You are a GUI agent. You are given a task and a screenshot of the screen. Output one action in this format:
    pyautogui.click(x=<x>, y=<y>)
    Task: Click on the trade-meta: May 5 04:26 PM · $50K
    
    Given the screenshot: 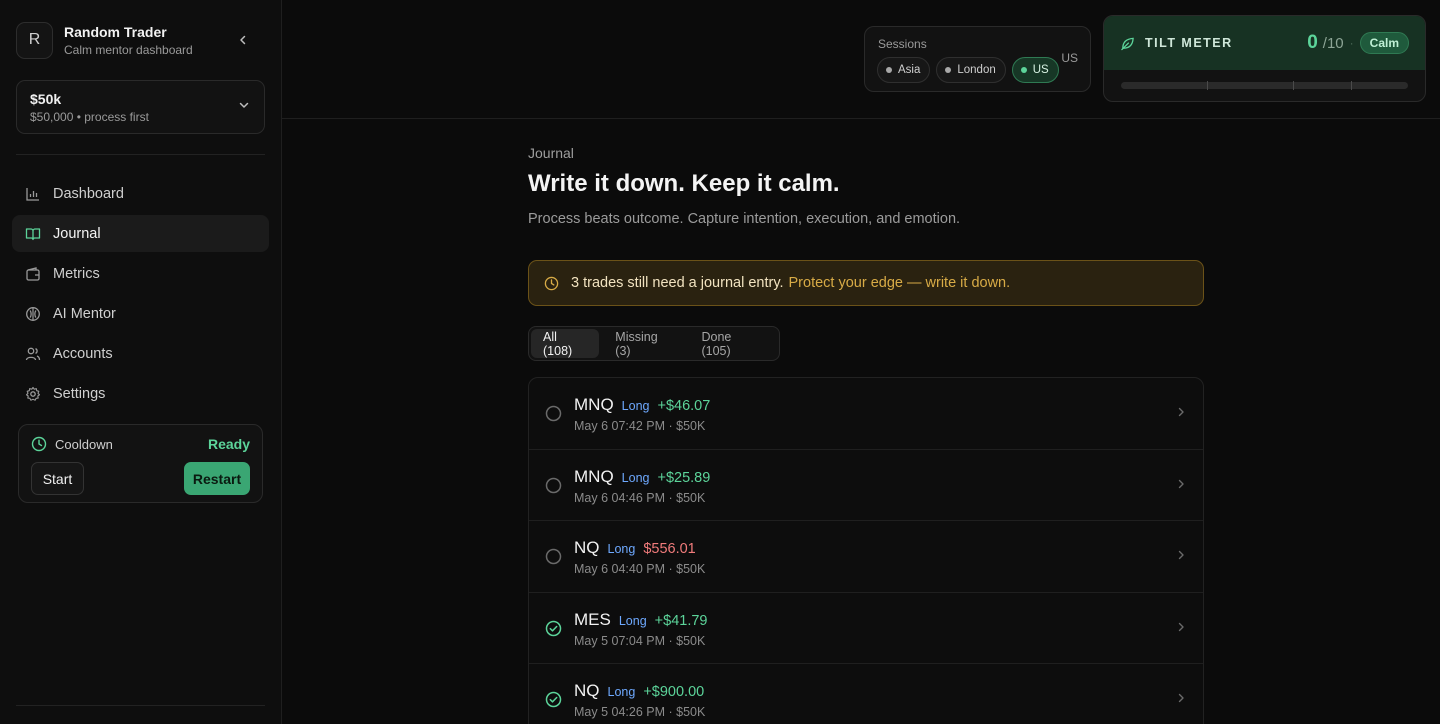 What is the action you would take?
    pyautogui.click(x=640, y=712)
    